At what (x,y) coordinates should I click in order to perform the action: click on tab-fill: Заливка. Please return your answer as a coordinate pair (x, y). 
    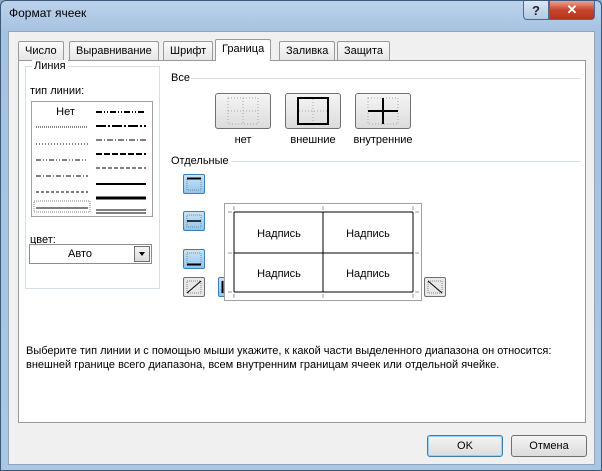
    Looking at the image, I should click on (307, 50).